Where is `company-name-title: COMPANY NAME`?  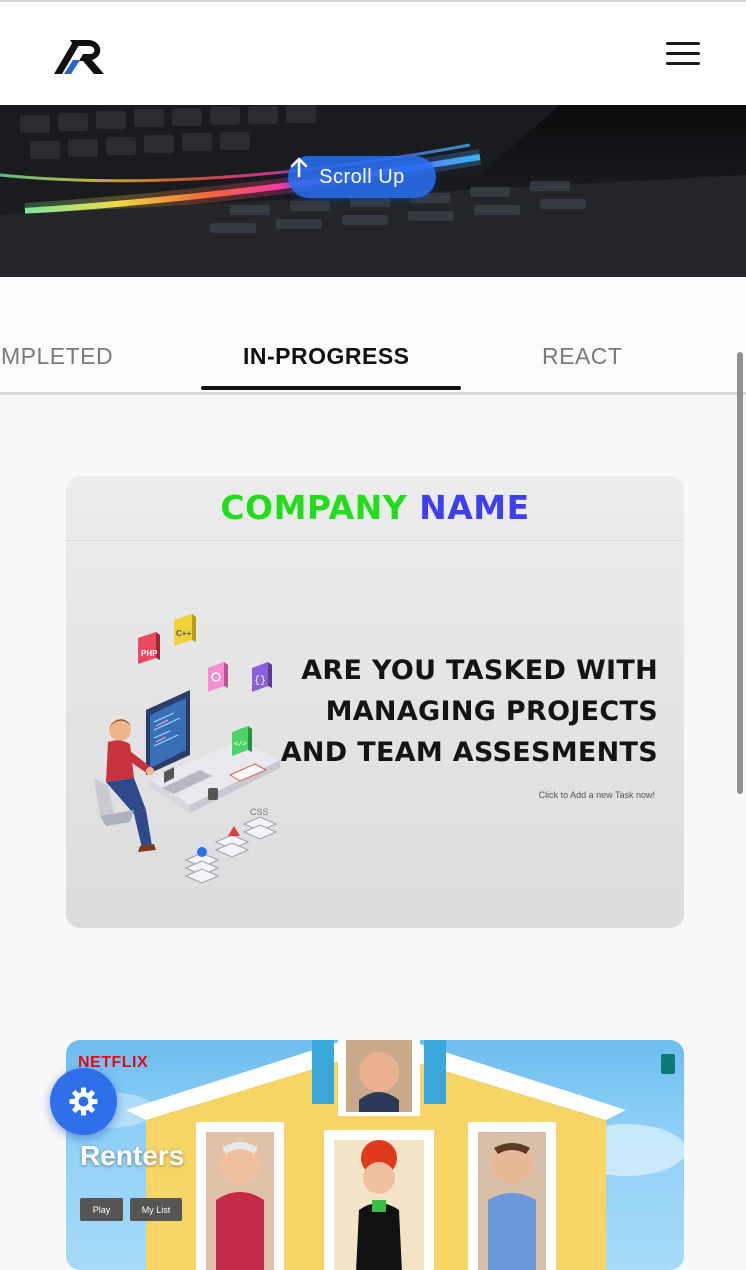
company-name-title: COMPANY NAME is located at coordinates (375, 508).